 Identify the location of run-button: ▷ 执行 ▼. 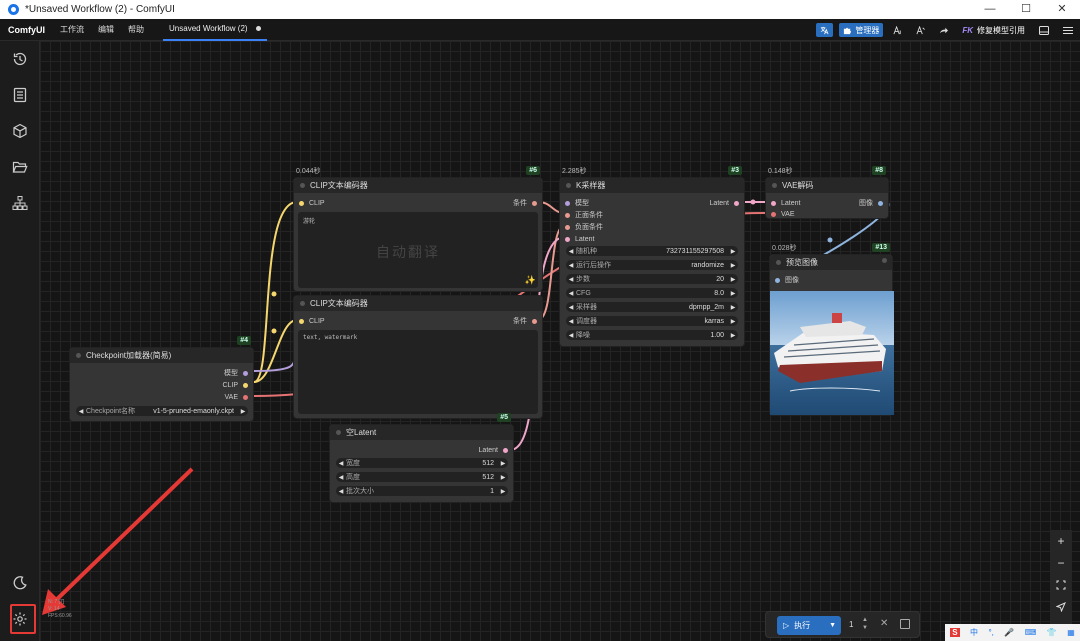
(809, 625).